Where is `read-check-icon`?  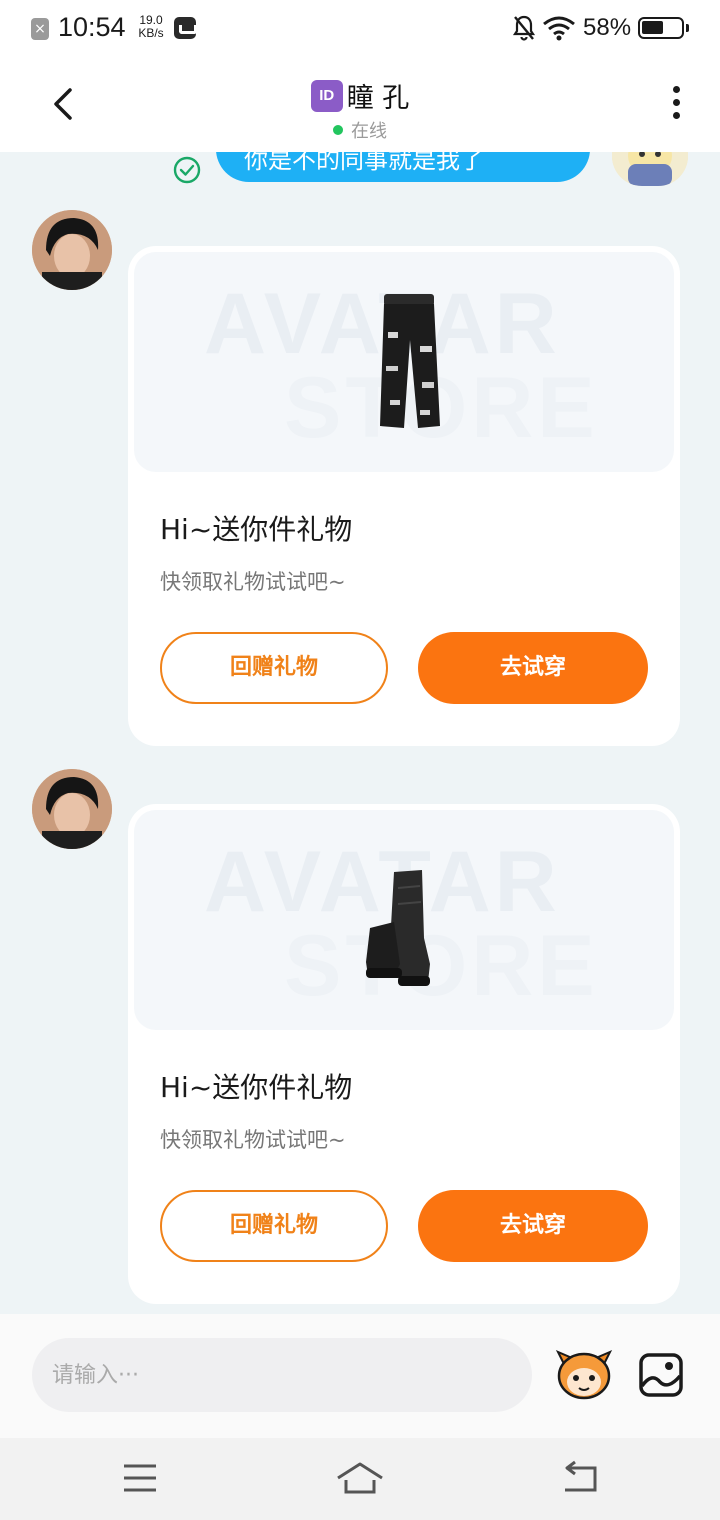 read-check-icon is located at coordinates (187, 170).